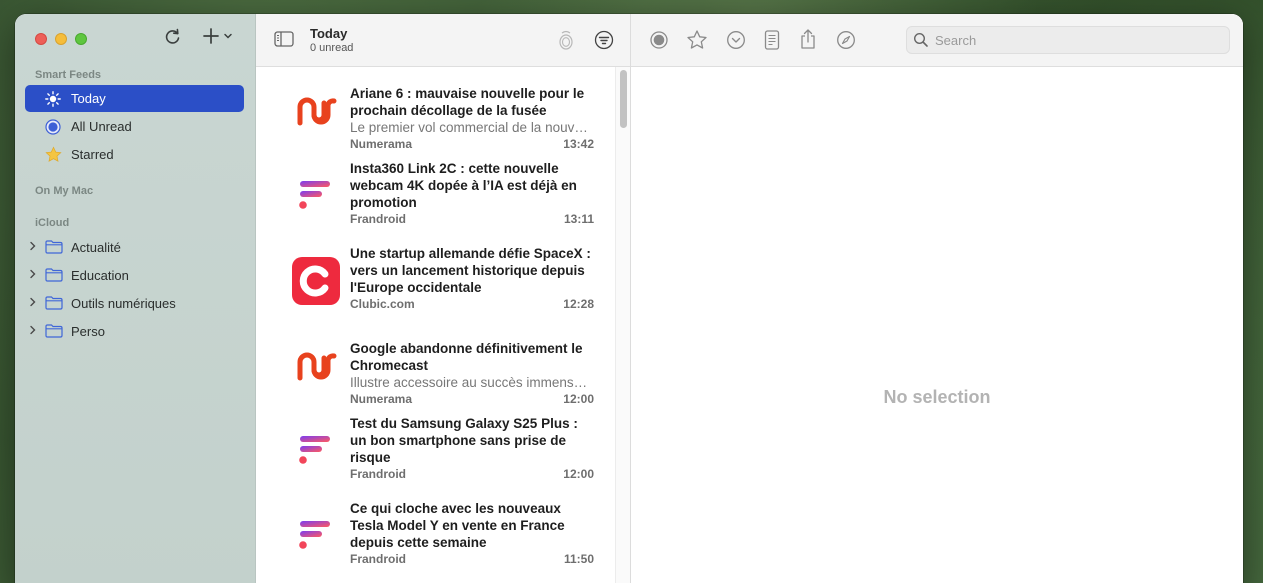 Image resolution: width=1263 pixels, height=583 pixels. I want to click on sidebar-folder-education: Education, so click(79, 275).